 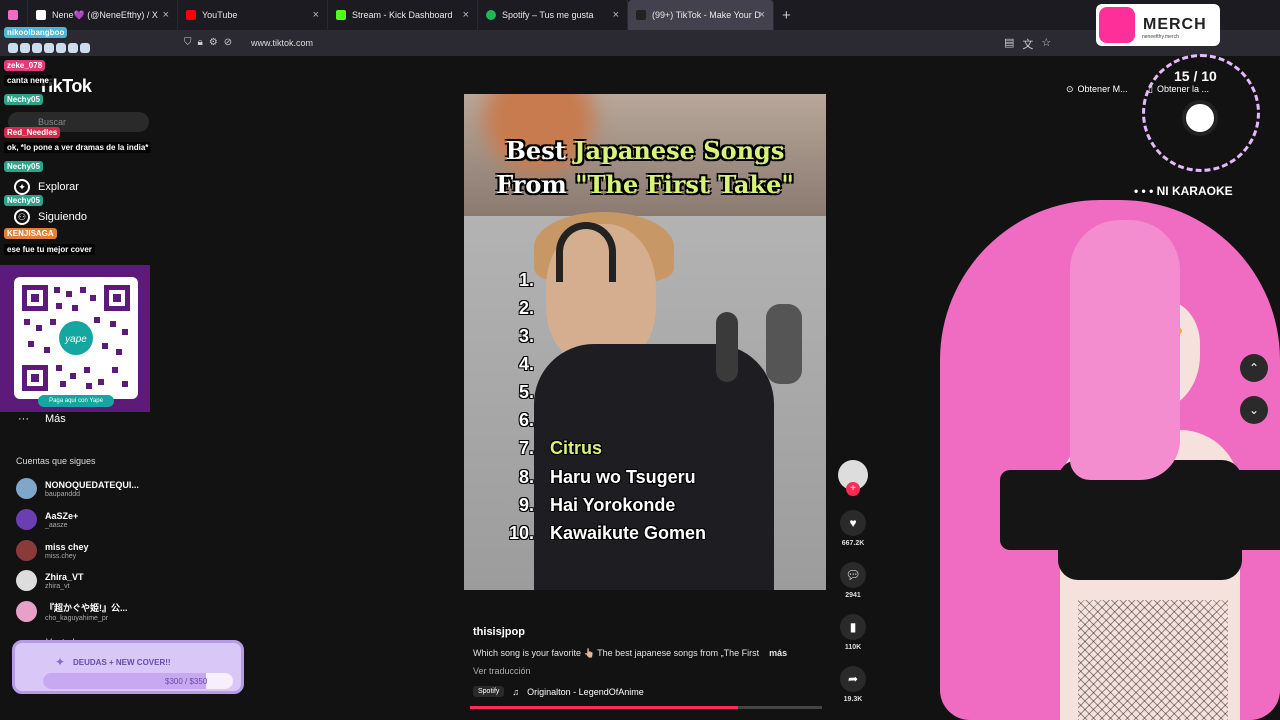 I want to click on title-highlight: Japanese Songs, so click(x=679, y=150).